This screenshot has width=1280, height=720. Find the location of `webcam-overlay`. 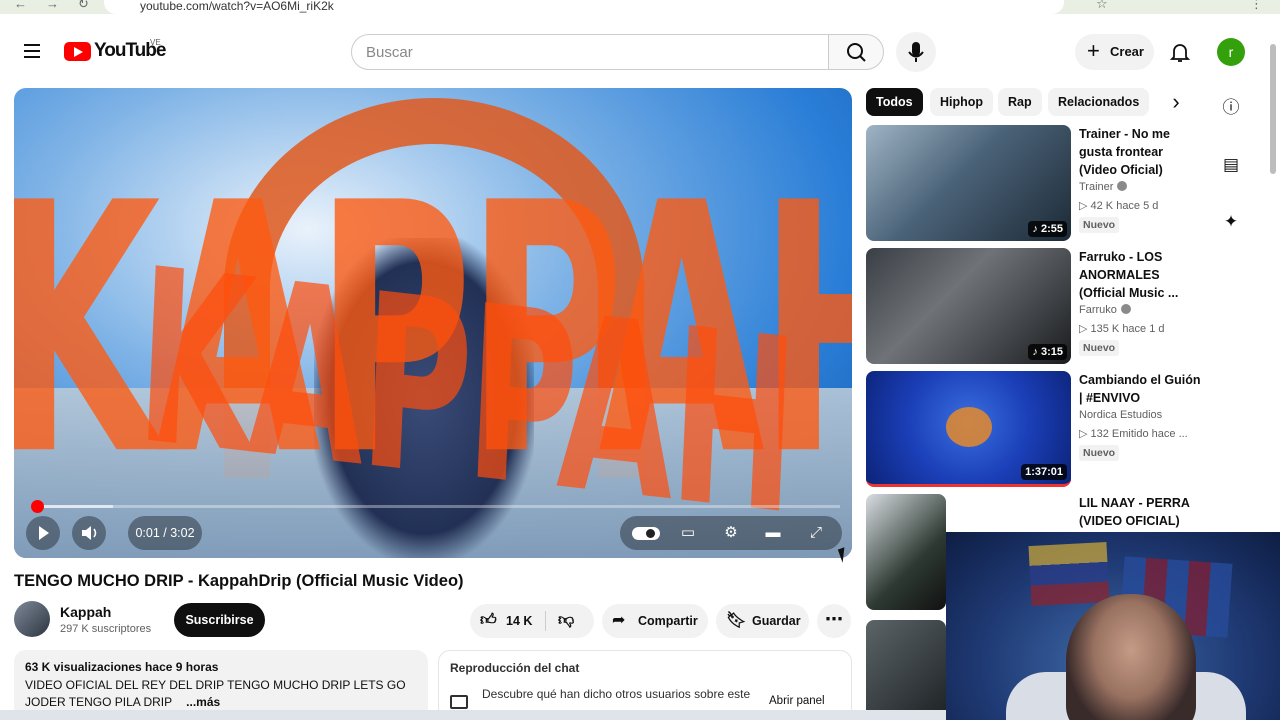

webcam-overlay is located at coordinates (1113, 626).